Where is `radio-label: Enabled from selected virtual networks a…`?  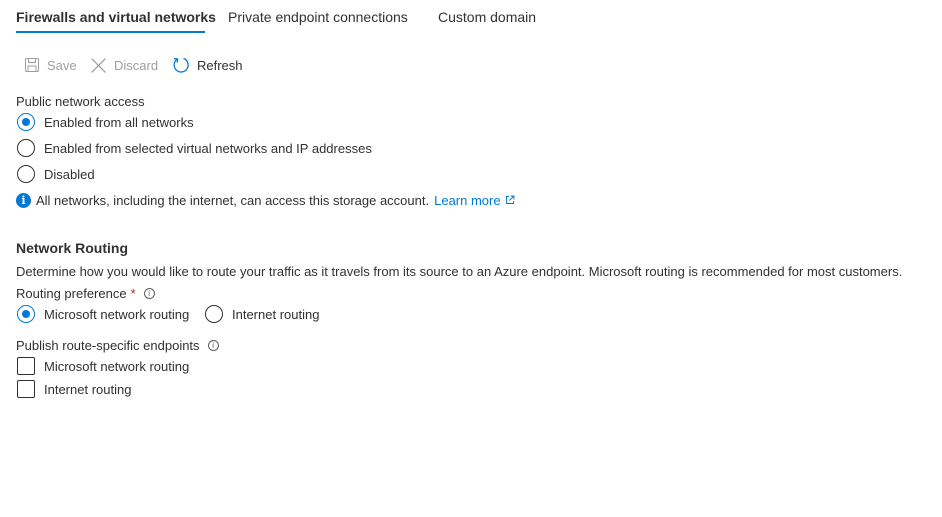 radio-label: Enabled from selected virtual networks a… is located at coordinates (208, 148).